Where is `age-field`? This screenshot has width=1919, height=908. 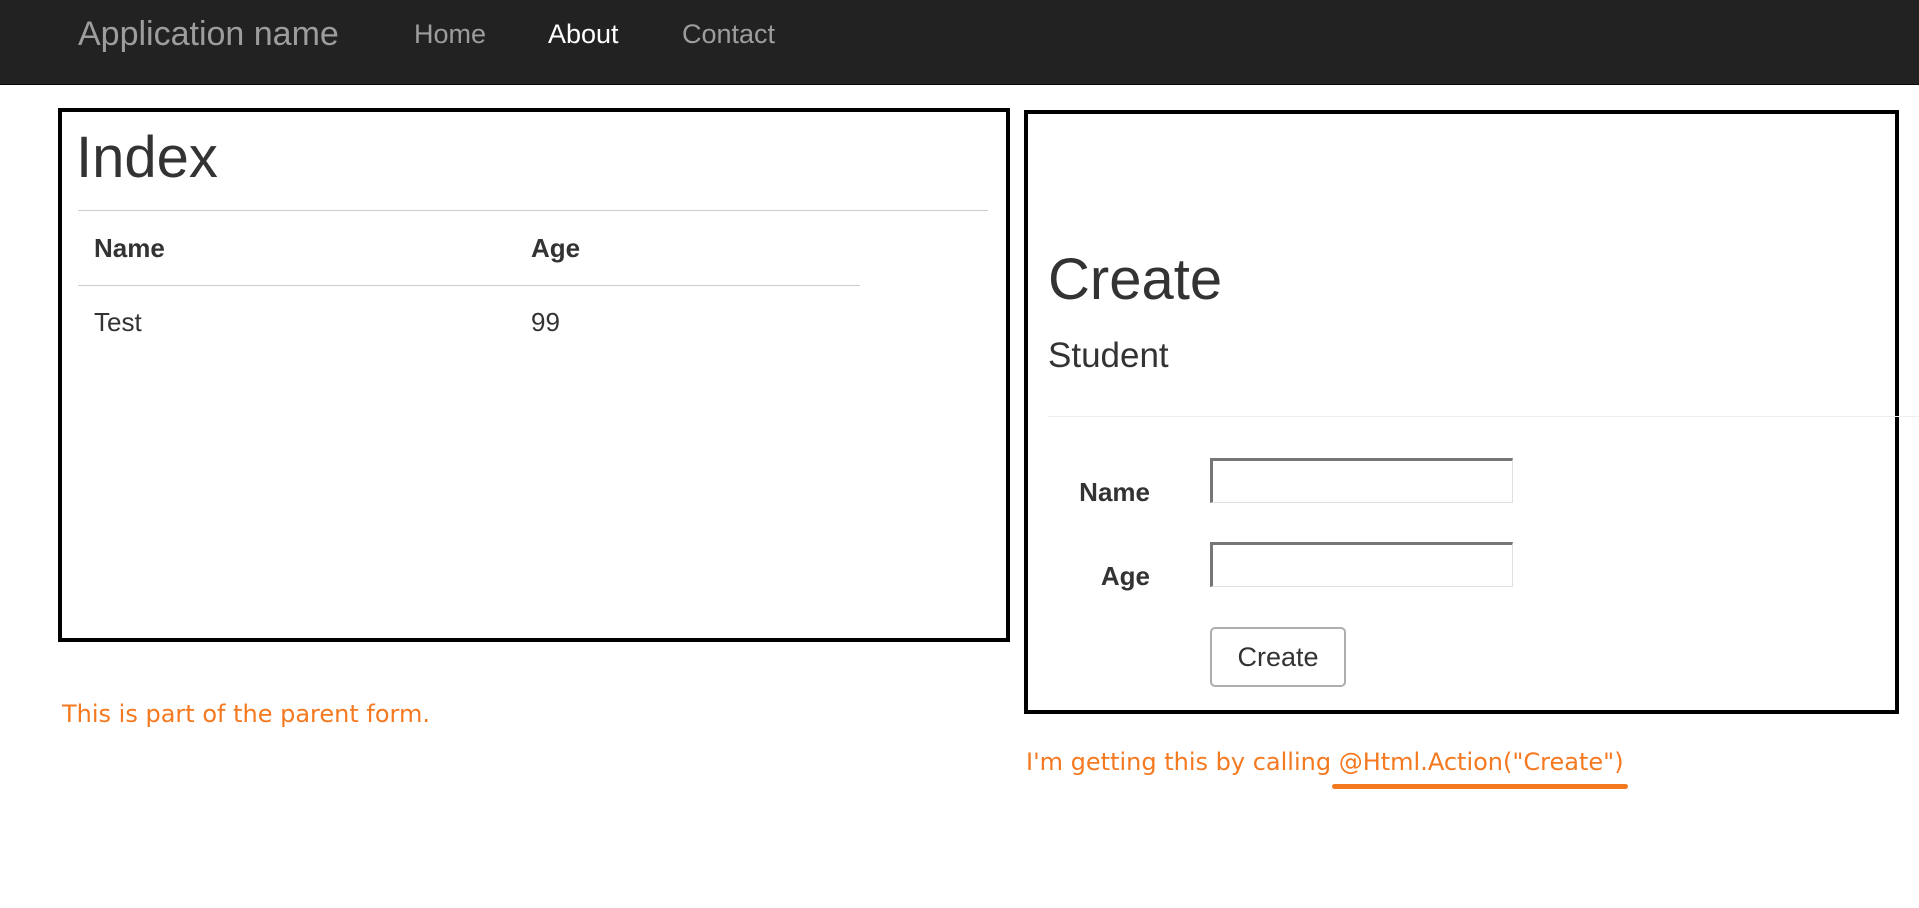 age-field is located at coordinates (1361, 564).